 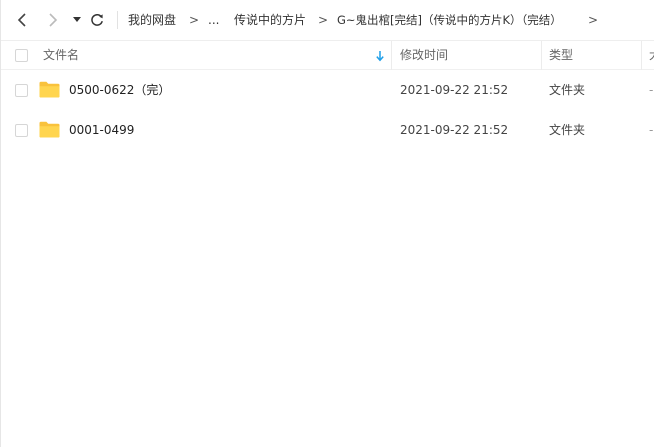 What do you see at coordinates (327, 90) in the screenshot?
I see `file-row: 0500-0622（完） 2021-09-22 21:52 文件夹 -` at bounding box center [327, 90].